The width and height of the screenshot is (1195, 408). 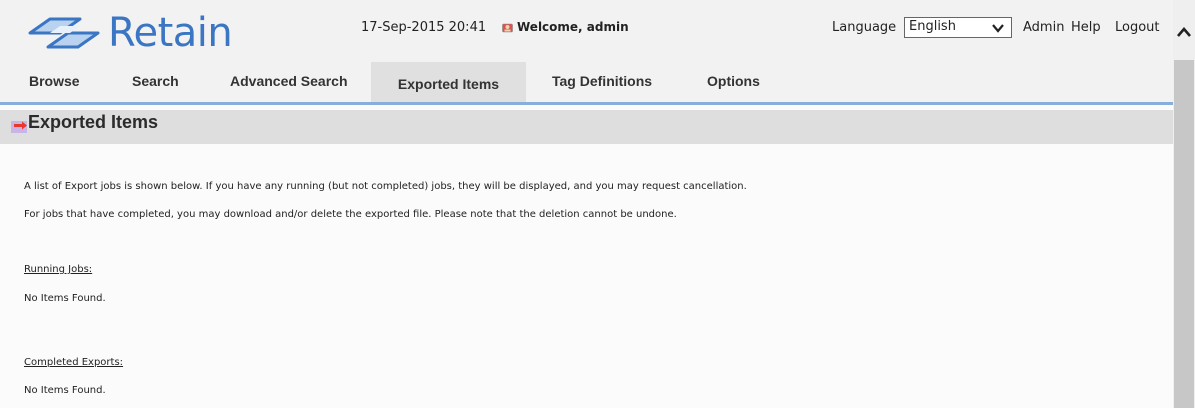 What do you see at coordinates (155, 82) in the screenshot?
I see `tab-search: Search` at bounding box center [155, 82].